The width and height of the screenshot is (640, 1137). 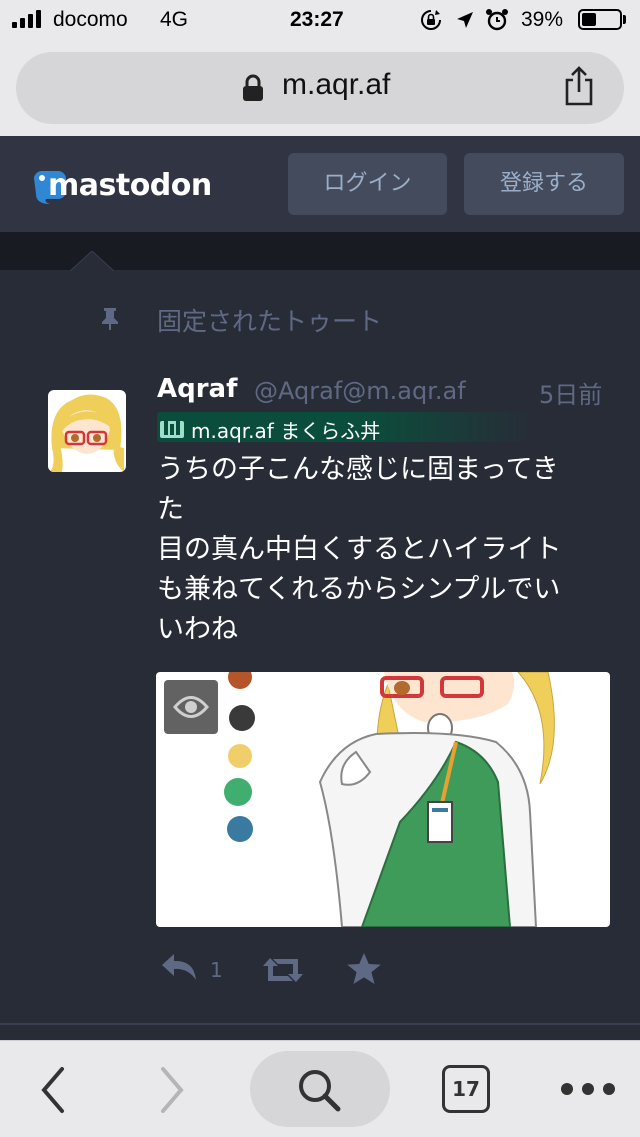 What do you see at coordinates (286, 431) in the screenshot?
I see `instance-badge-label: m.aqr.af まくらふ丼` at bounding box center [286, 431].